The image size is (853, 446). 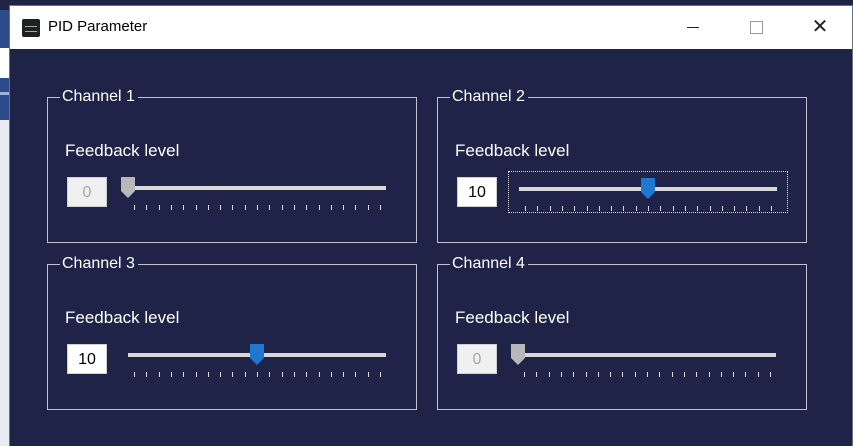 What do you see at coordinates (820, 27) in the screenshot?
I see `close-button: ✕` at bounding box center [820, 27].